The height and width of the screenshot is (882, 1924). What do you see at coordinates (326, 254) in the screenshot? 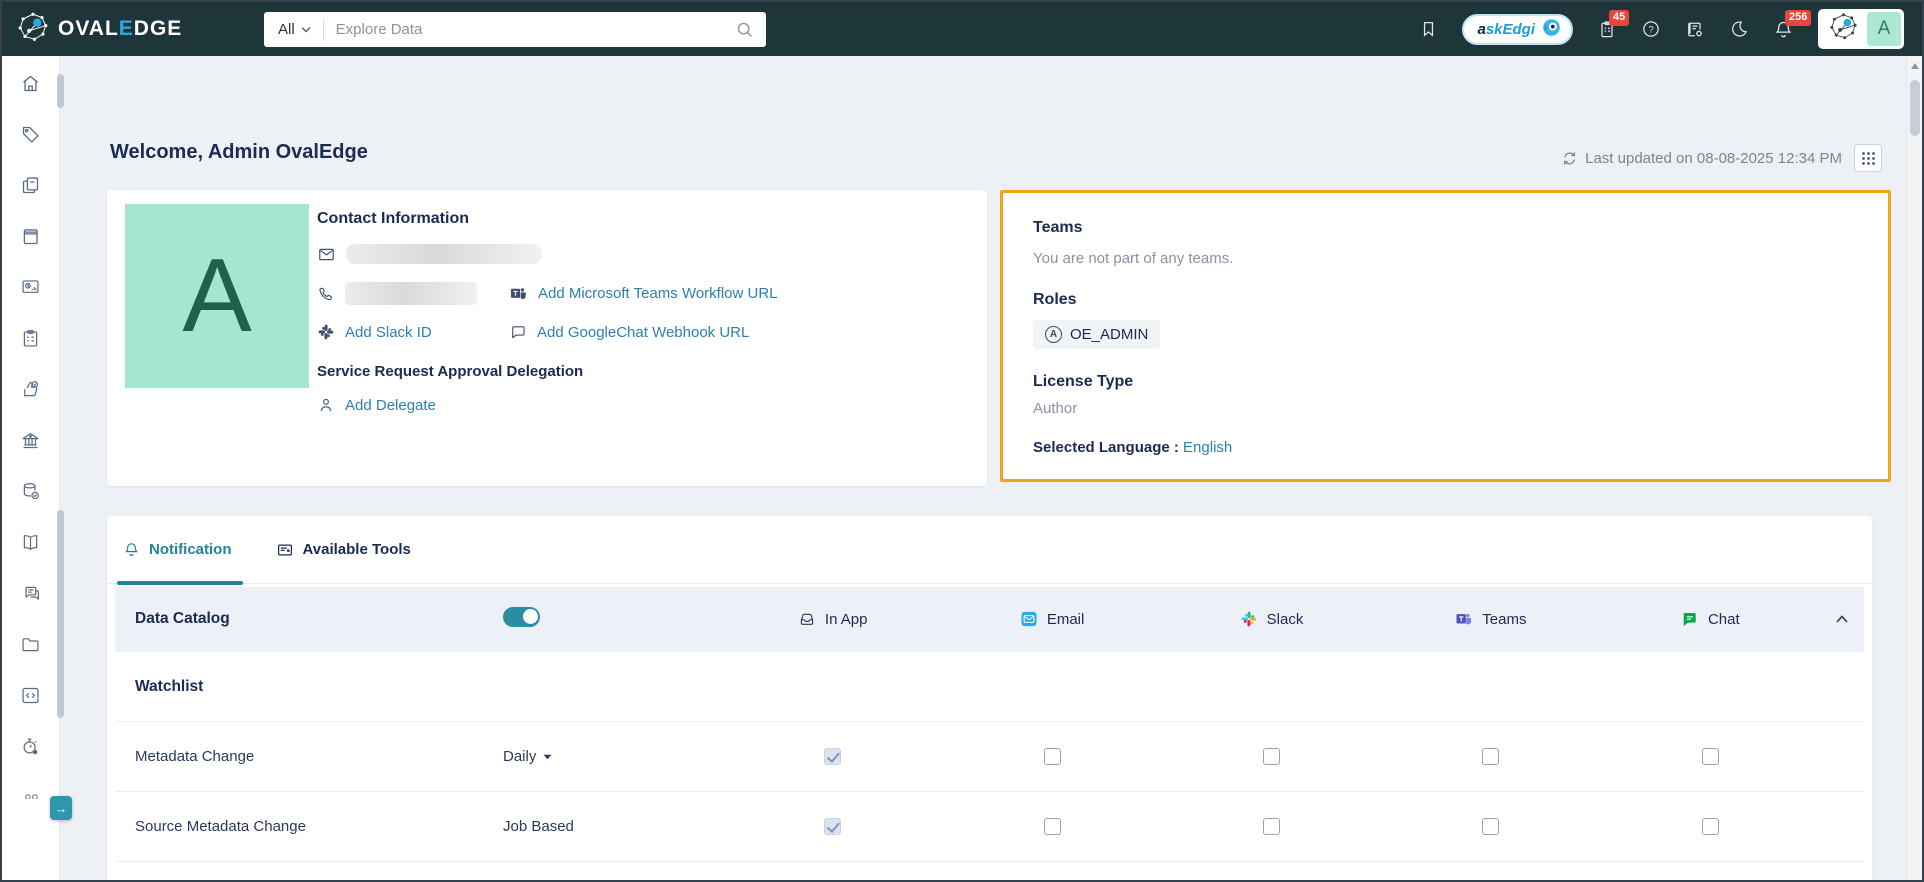
I see `mail-icon` at bounding box center [326, 254].